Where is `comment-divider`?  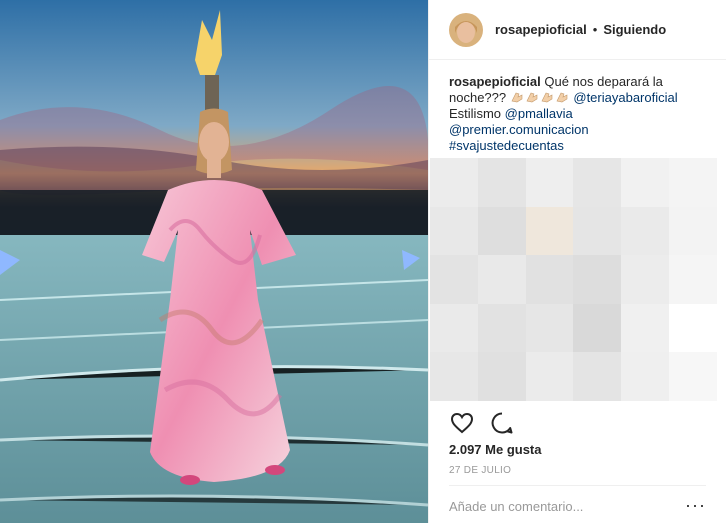 comment-divider is located at coordinates (577, 485).